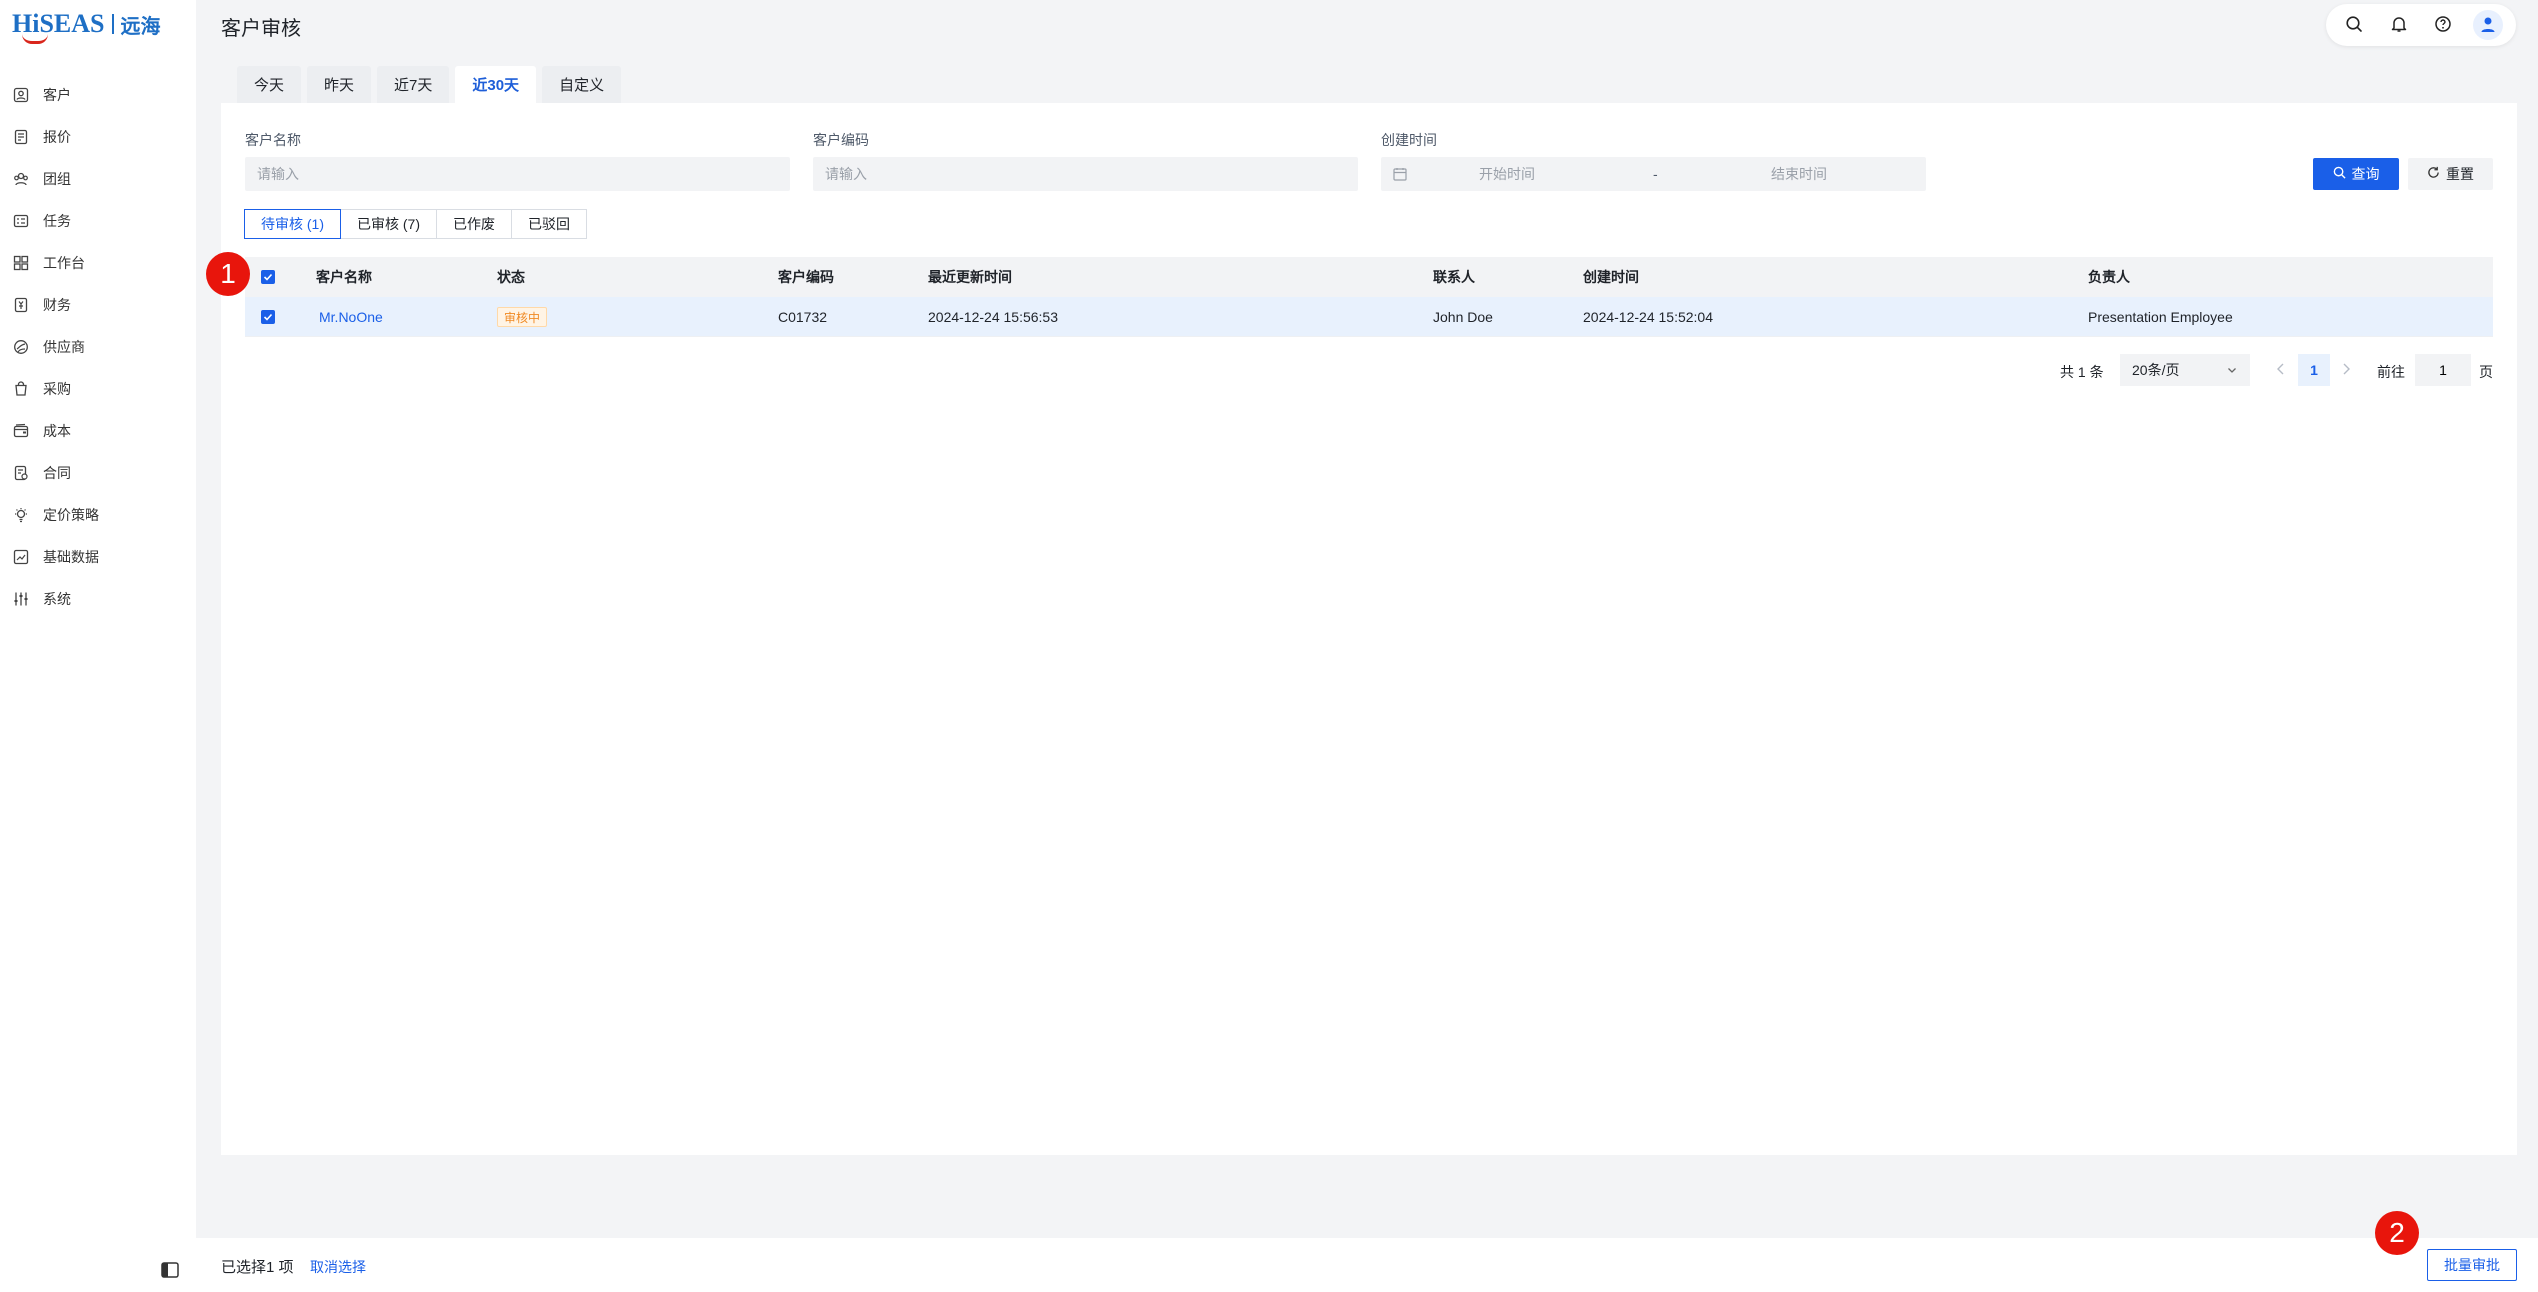 The width and height of the screenshot is (2538, 1292). I want to click on sidebar-item-task: 任务, so click(98, 221).